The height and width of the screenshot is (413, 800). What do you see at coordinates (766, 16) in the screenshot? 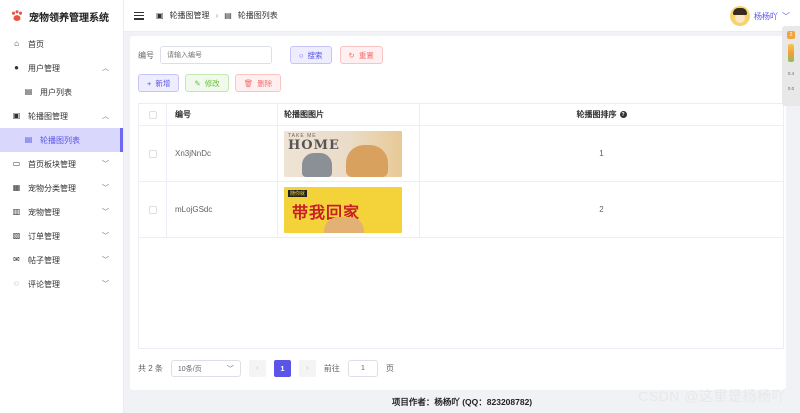
I see `user-name: 杨杨吖` at bounding box center [766, 16].